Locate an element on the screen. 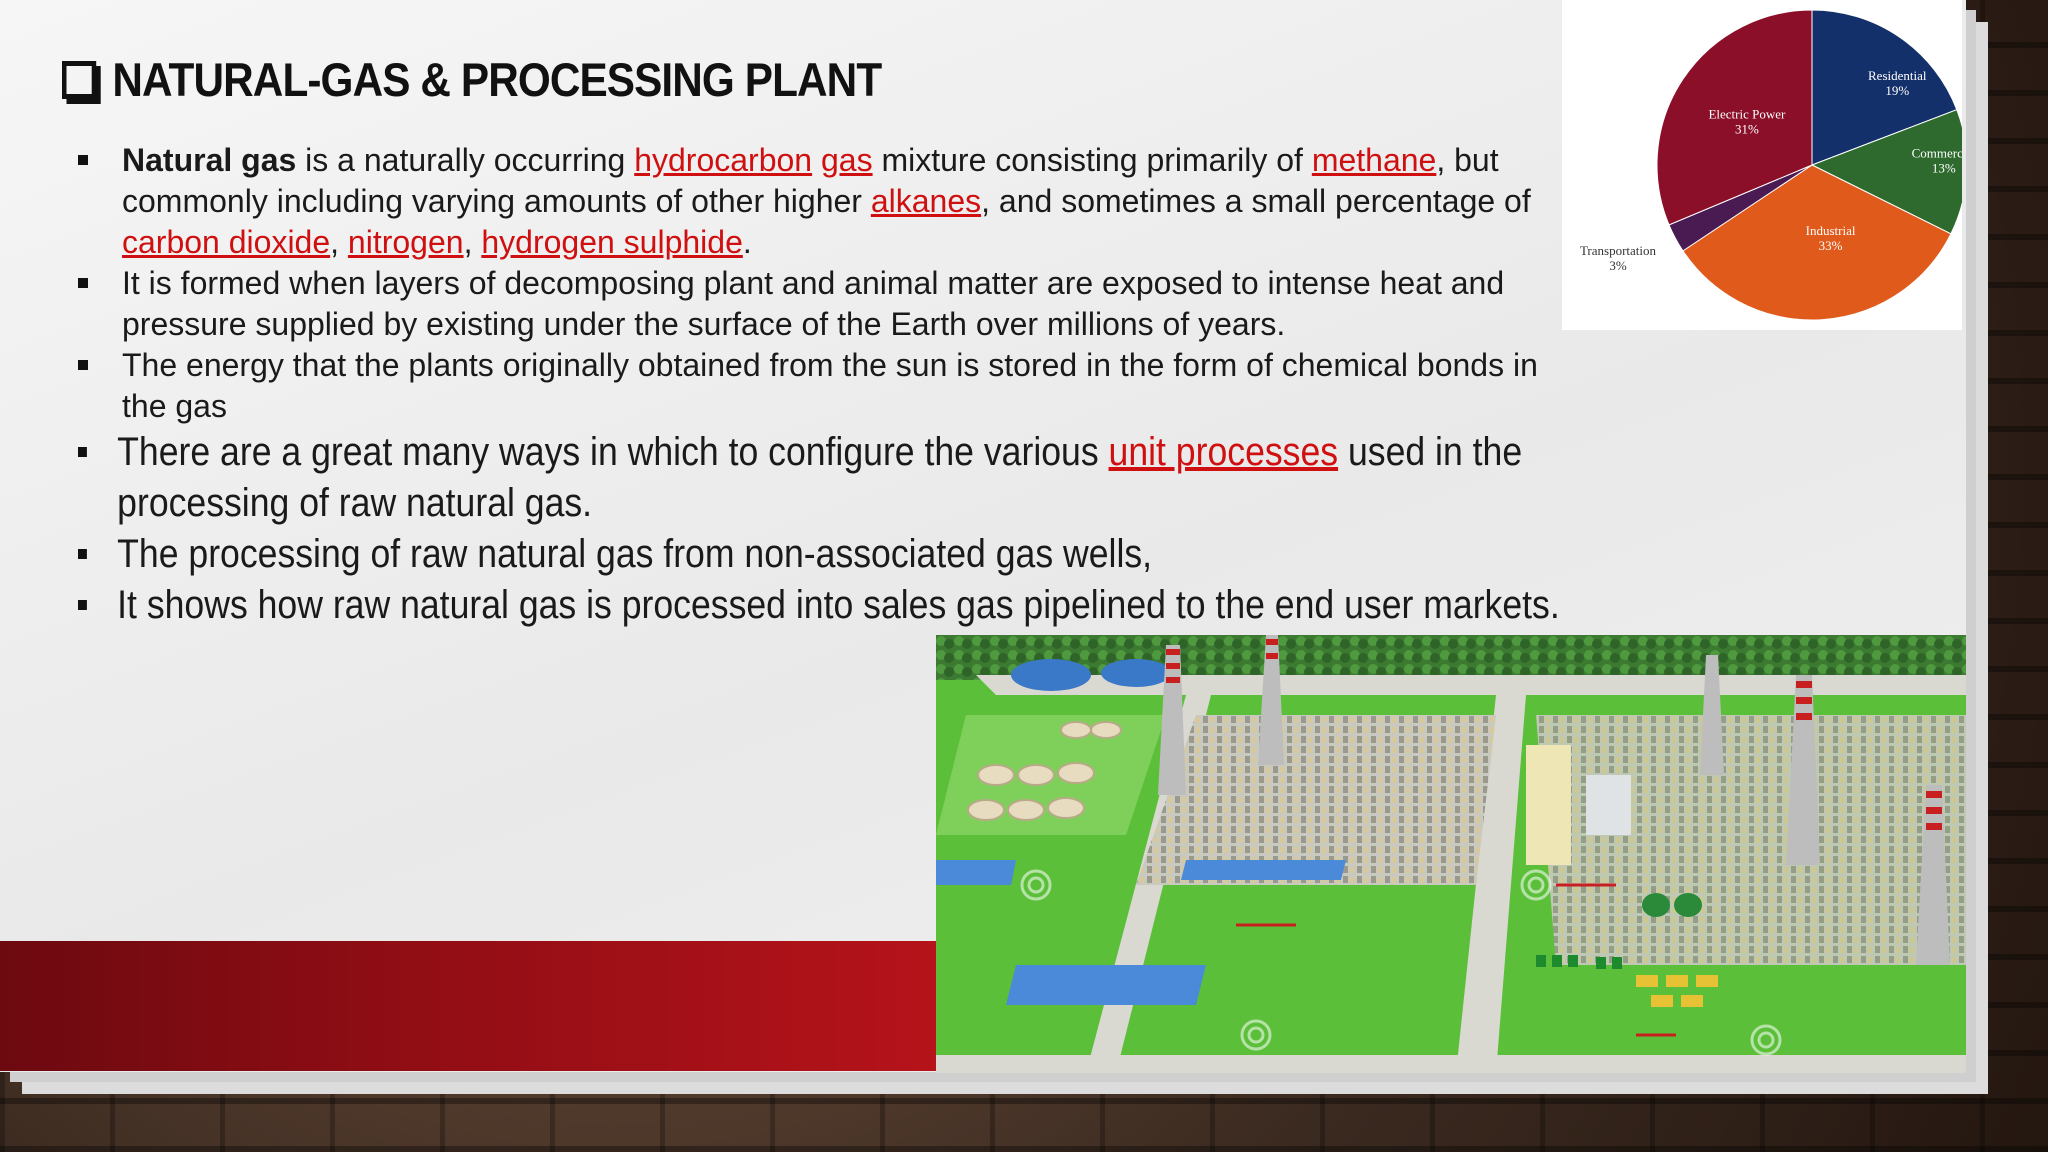 The height and width of the screenshot is (1152, 2048). slide-title-text: NATURAL-GAS & PROCESSING PLANT is located at coordinates (497, 79).